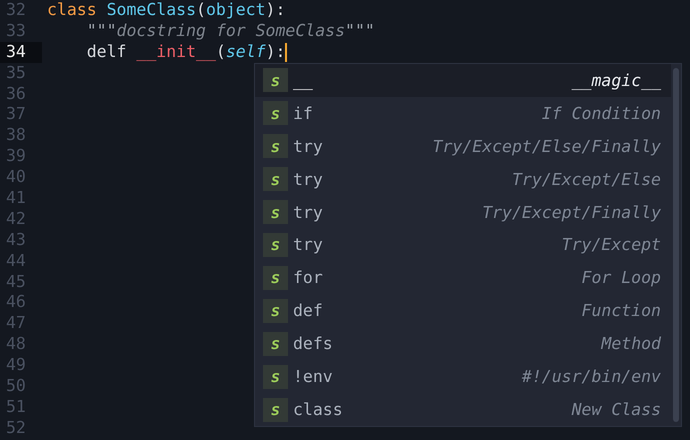 Image resolution: width=690 pixels, height=440 pixels. Describe the element at coordinates (616, 410) in the screenshot. I see `completion-description: New Class` at that location.